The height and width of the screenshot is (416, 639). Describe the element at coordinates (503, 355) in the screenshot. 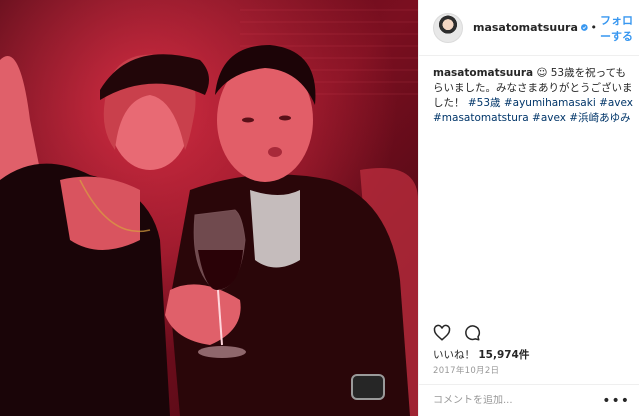

I see `likes-count: 15,974件` at that location.